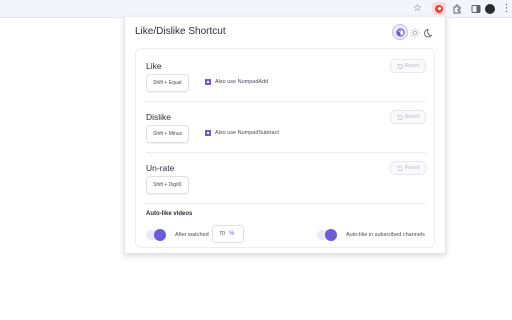 This screenshot has height=320, width=512. Describe the element at coordinates (160, 168) in the screenshot. I see `unrate-title: Un-rate` at that location.